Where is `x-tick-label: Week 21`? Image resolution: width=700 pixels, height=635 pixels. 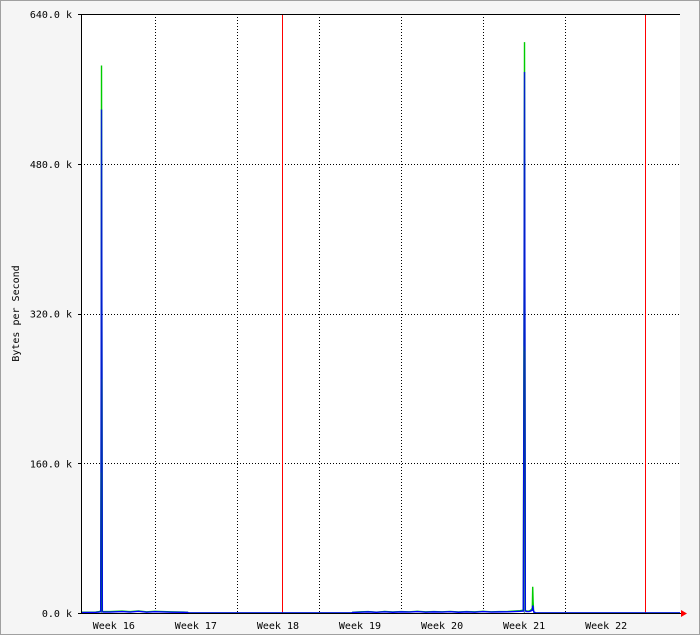
x-tick-label: Week 21 is located at coordinates (524, 626).